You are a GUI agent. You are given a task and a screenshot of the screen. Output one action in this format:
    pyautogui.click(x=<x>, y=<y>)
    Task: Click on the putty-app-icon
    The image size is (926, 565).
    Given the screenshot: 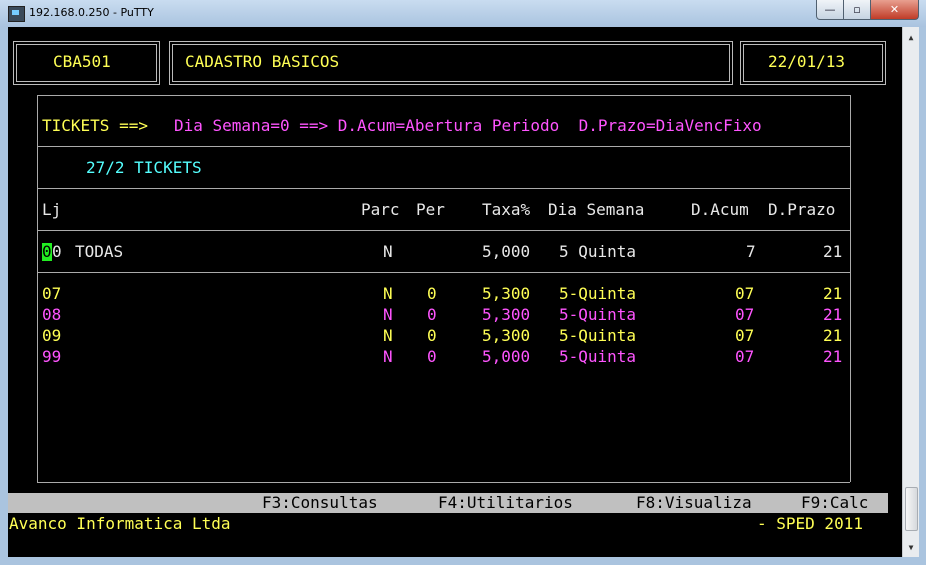 What is the action you would take?
    pyautogui.click(x=16, y=14)
    